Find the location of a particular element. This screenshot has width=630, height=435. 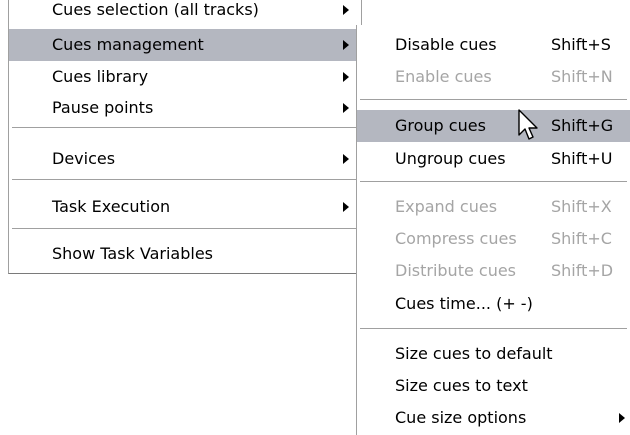

menu-item-cues-management: Cues management is located at coordinates (185, 45).